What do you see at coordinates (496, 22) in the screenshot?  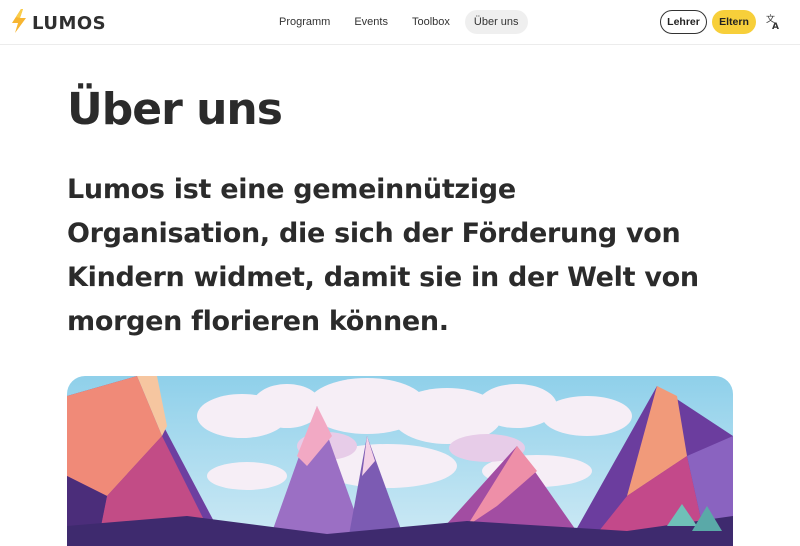 I see `nav-item-ueber-uns: Über uns` at bounding box center [496, 22].